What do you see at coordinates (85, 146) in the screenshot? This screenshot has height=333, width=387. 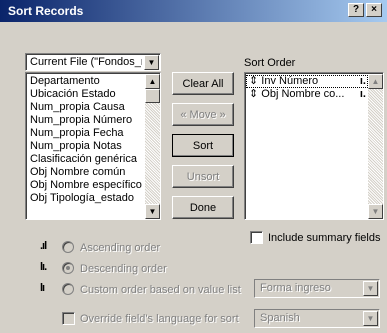 I see `list-item: Num_propia Notas` at bounding box center [85, 146].